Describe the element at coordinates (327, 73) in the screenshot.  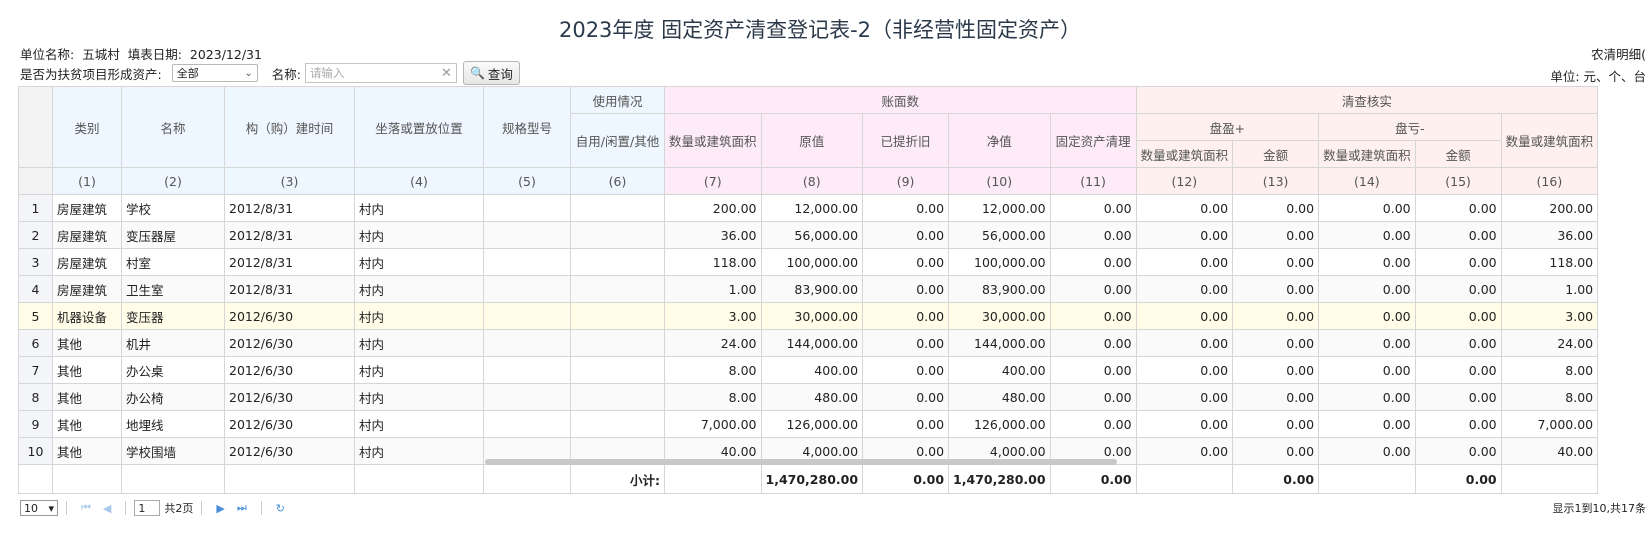
I see `name-search-placeholder: 请输入` at that location.